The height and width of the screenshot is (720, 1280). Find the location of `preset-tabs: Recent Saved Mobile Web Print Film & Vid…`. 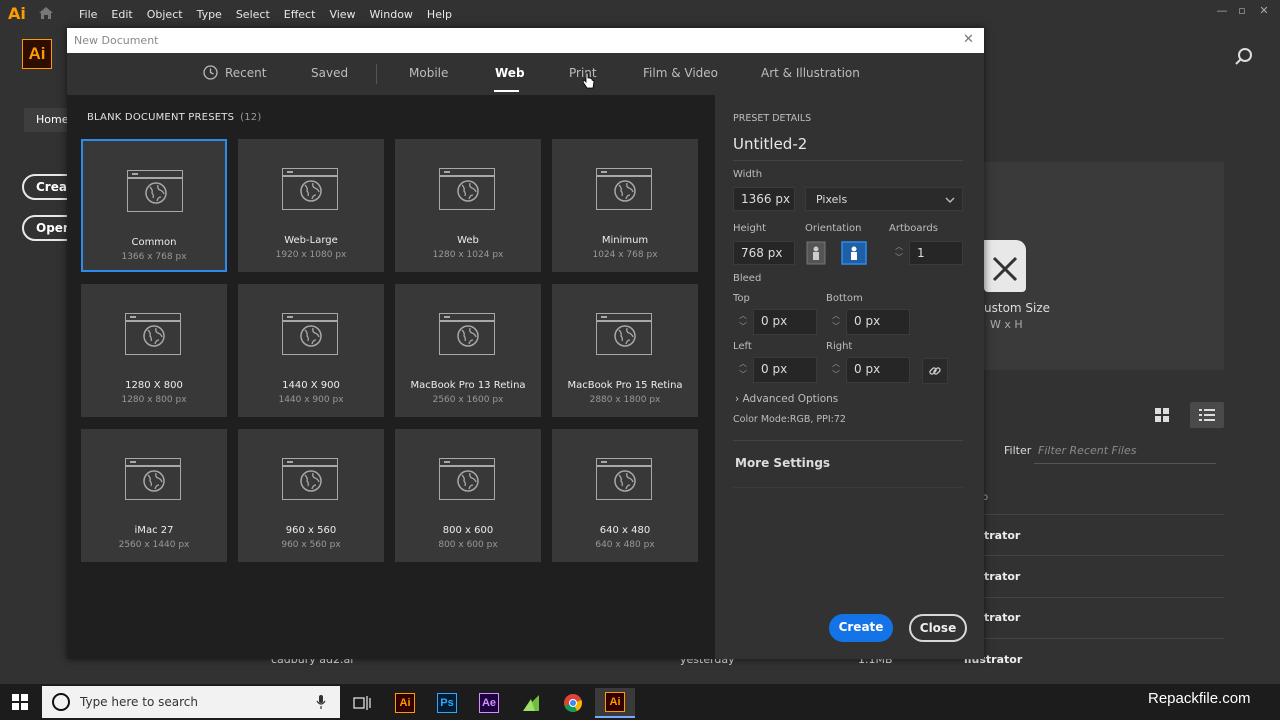

preset-tabs: Recent Saved Mobile Web Print Film & Vid… is located at coordinates (525, 74).